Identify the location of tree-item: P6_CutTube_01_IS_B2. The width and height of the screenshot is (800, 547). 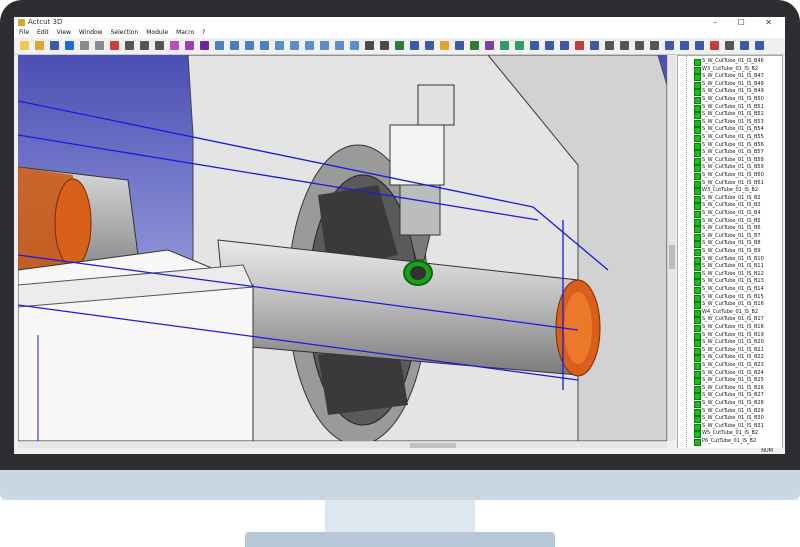
(730, 442).